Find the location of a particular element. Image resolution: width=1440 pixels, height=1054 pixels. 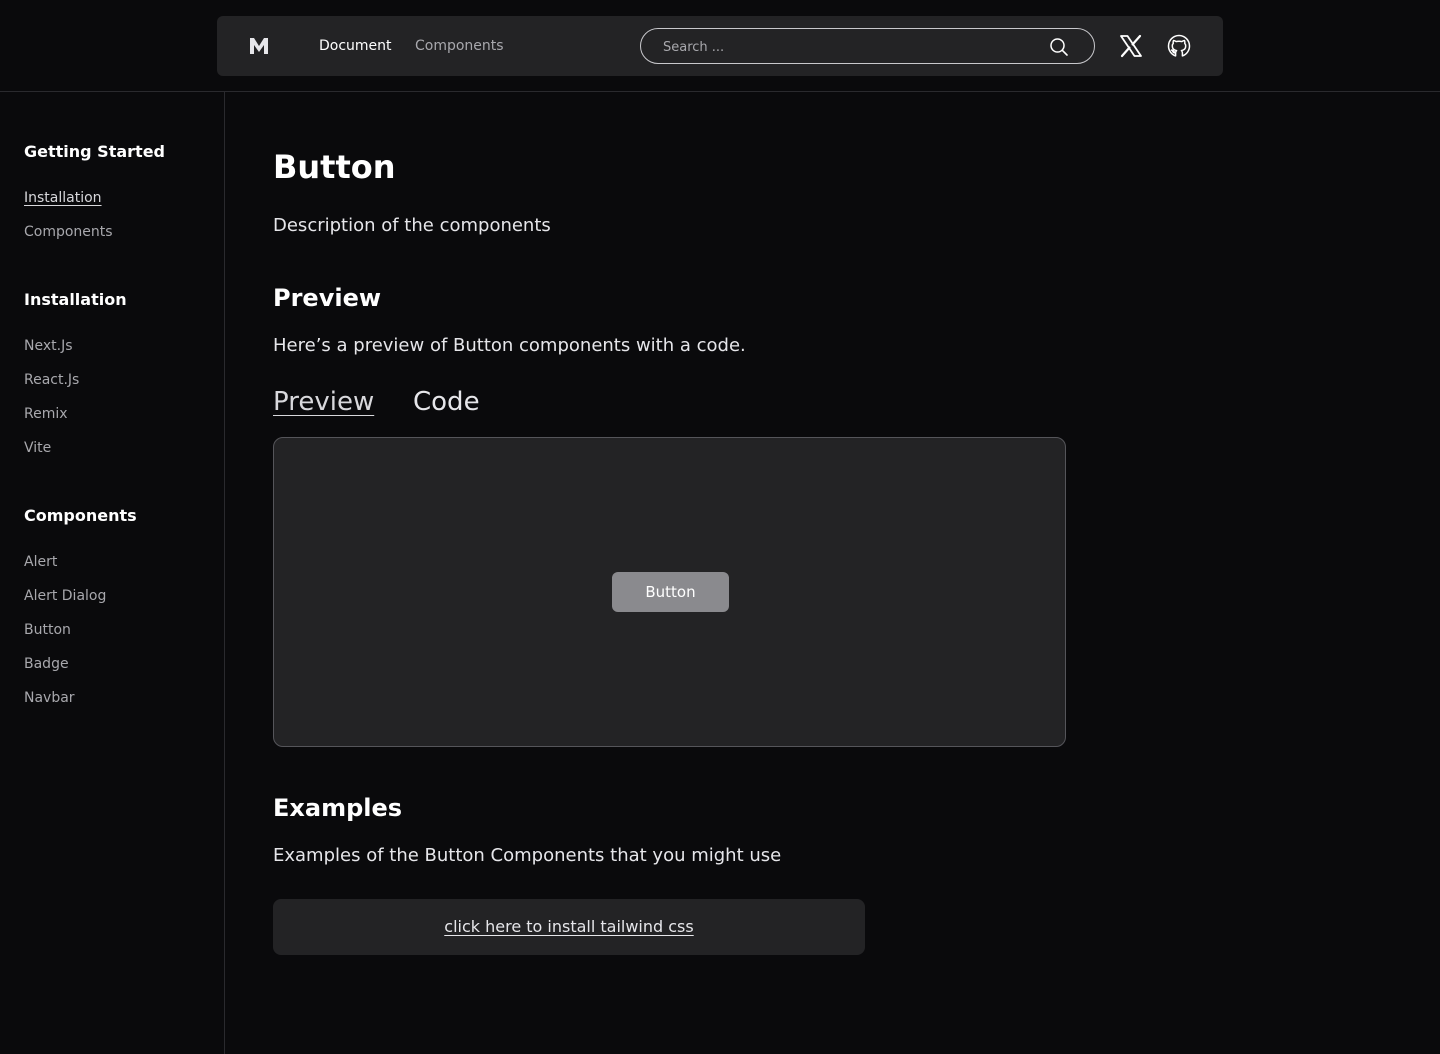

install-tailwind-banner: click here to install tailwind css is located at coordinates (569, 927).